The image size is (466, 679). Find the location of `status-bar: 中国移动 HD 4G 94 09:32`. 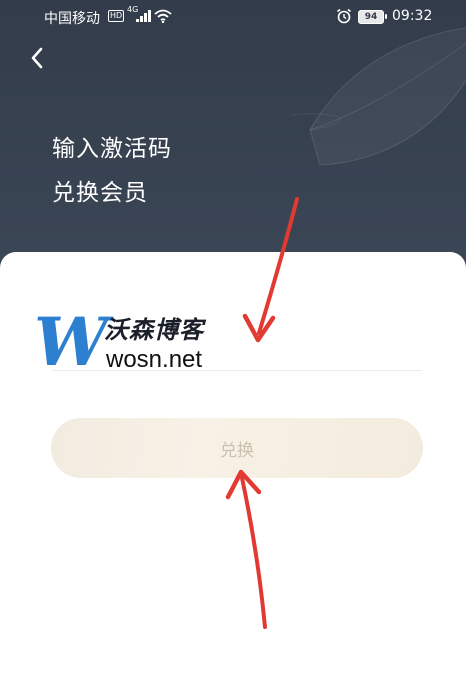

status-bar: 中国移动 HD 4G 94 09:32 is located at coordinates (233, 17).